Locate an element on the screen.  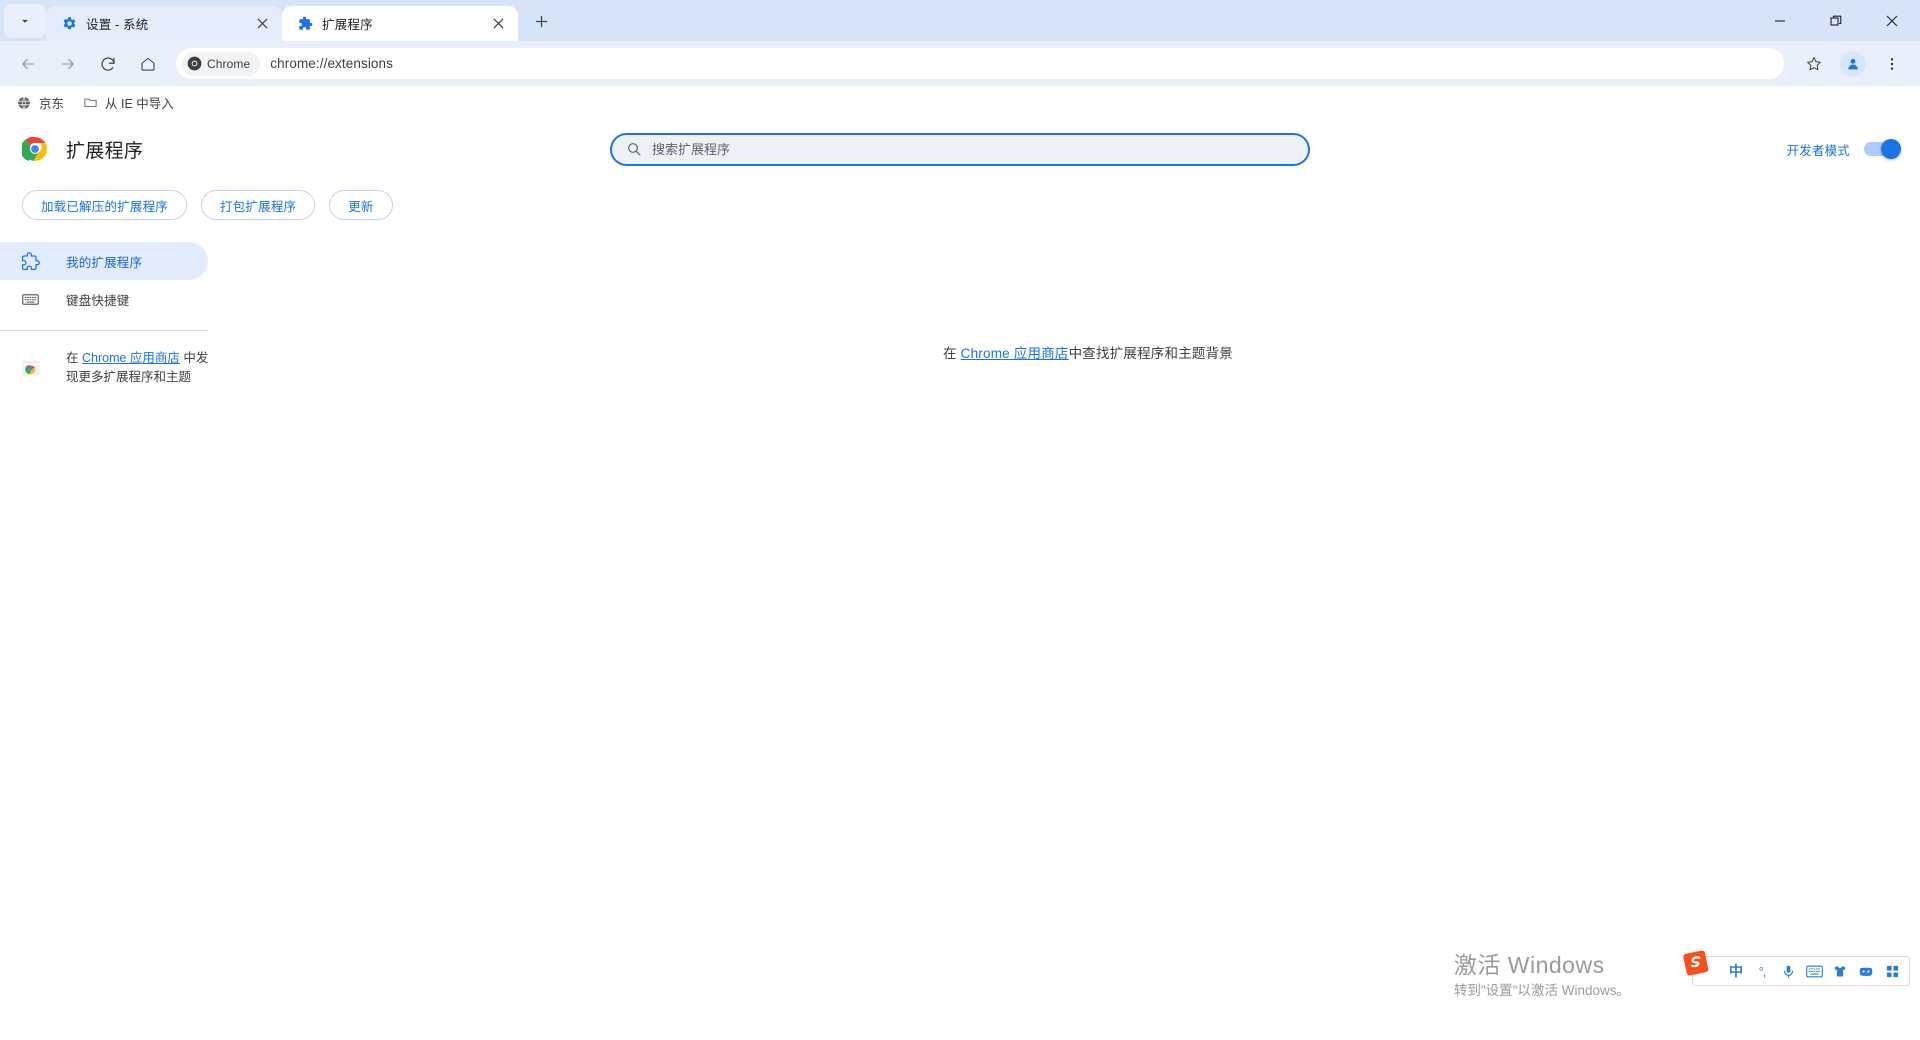
empty-suffix: 中查找扩展程序和主题背景 is located at coordinates (1151, 353).